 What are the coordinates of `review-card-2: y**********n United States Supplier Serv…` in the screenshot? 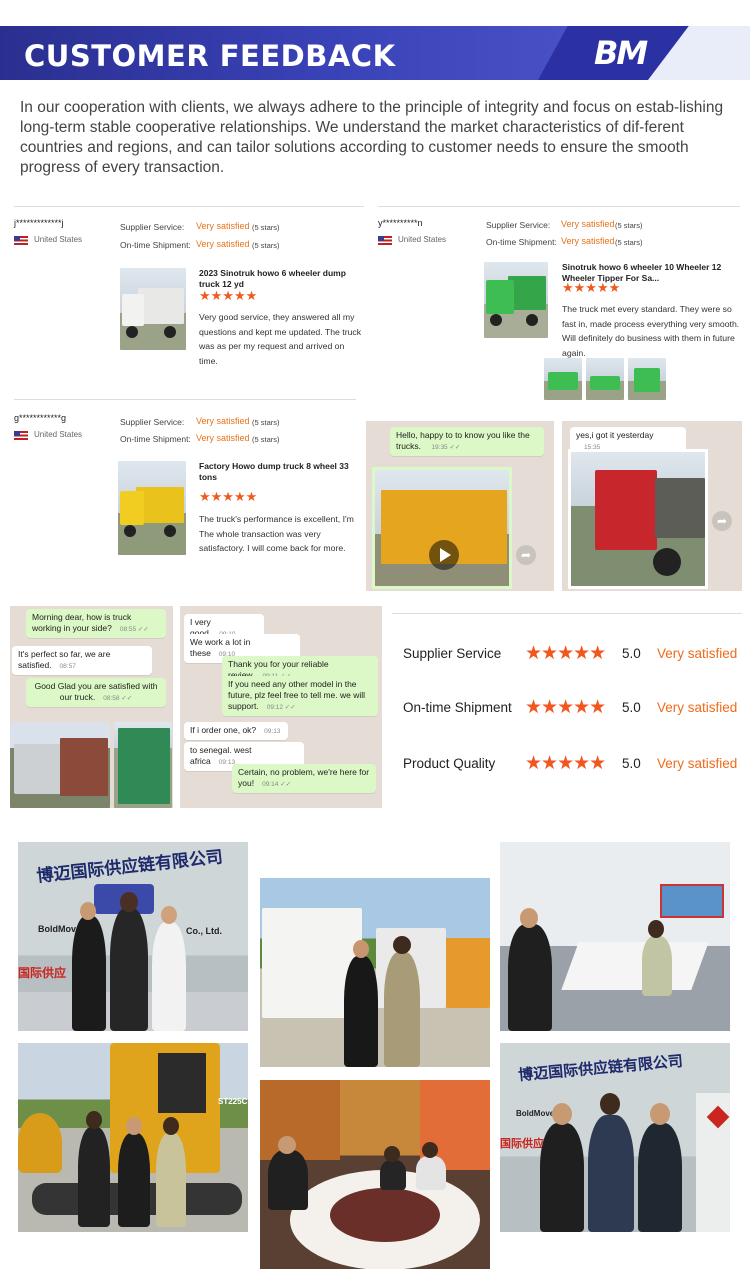 It's located at (559, 313).